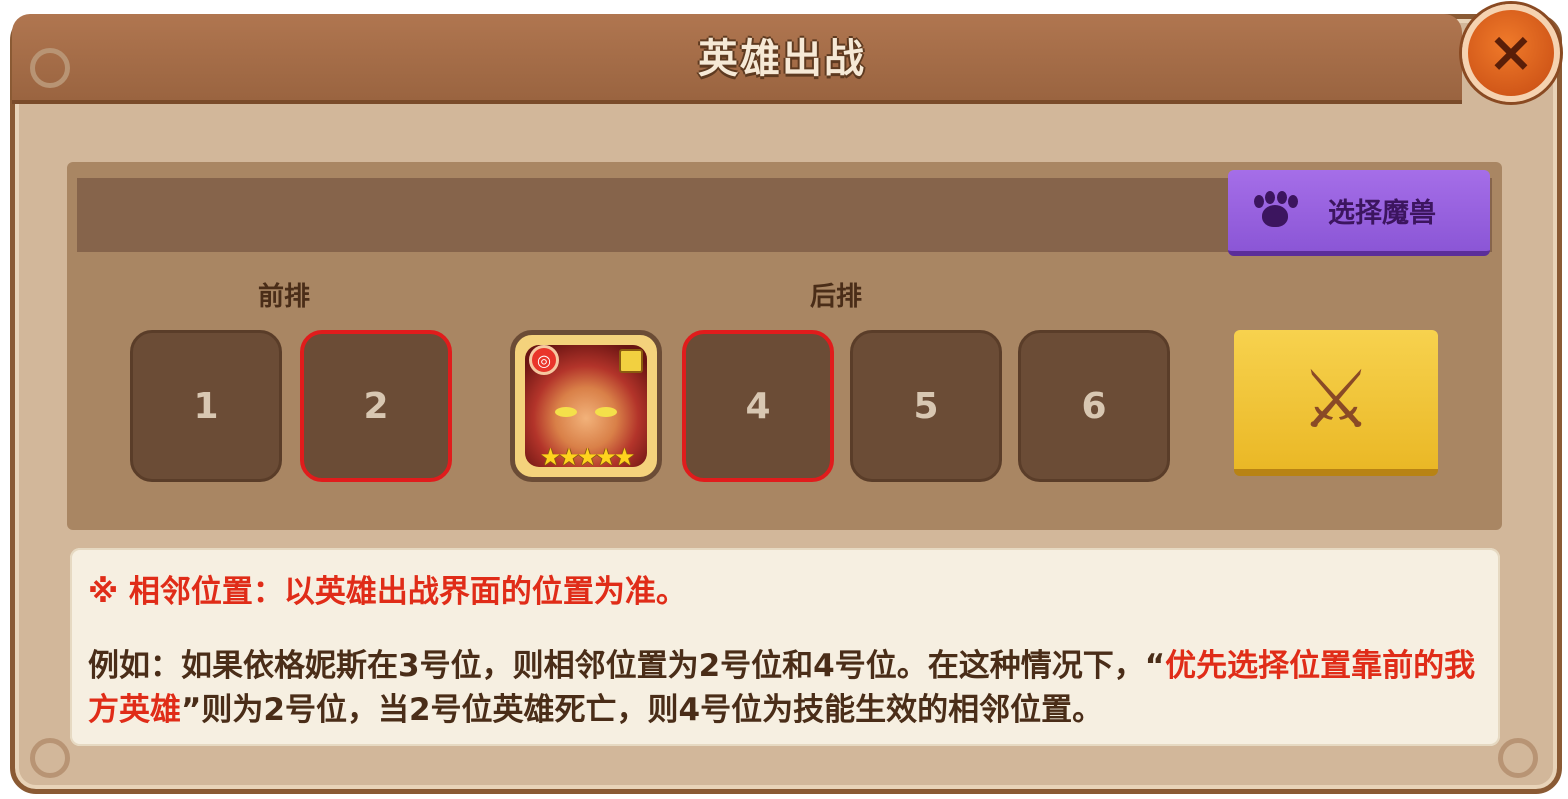  I want to click on hero-slot-3: ◎ ★★★★★, so click(586, 406).